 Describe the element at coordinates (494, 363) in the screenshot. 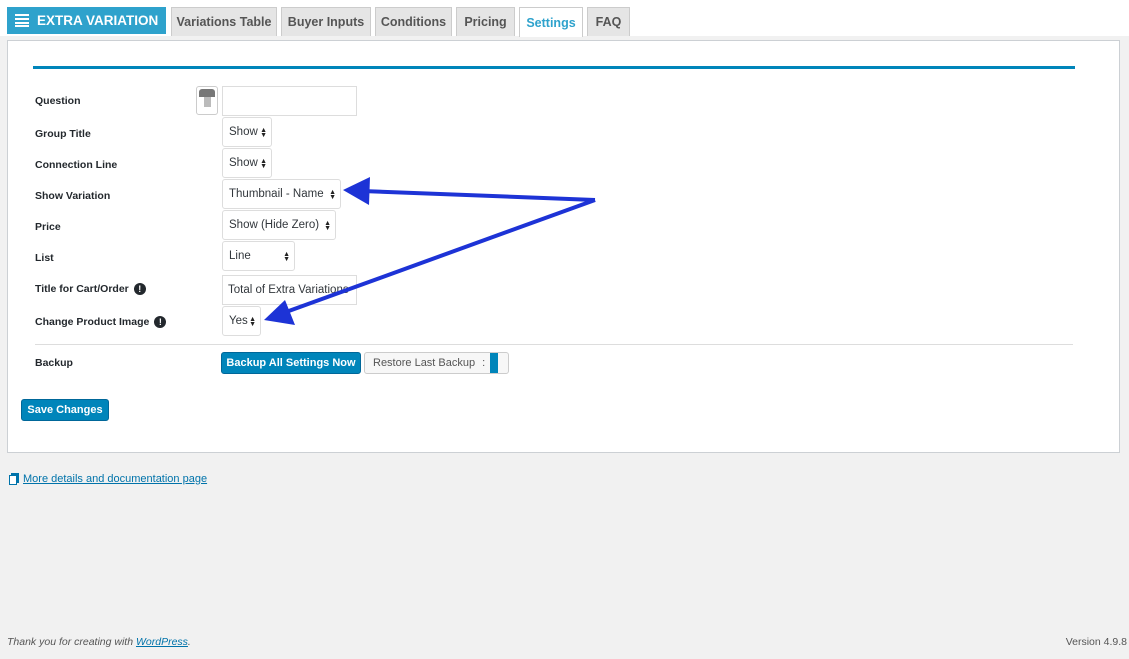

I see `restore-toggle-indicator` at that location.